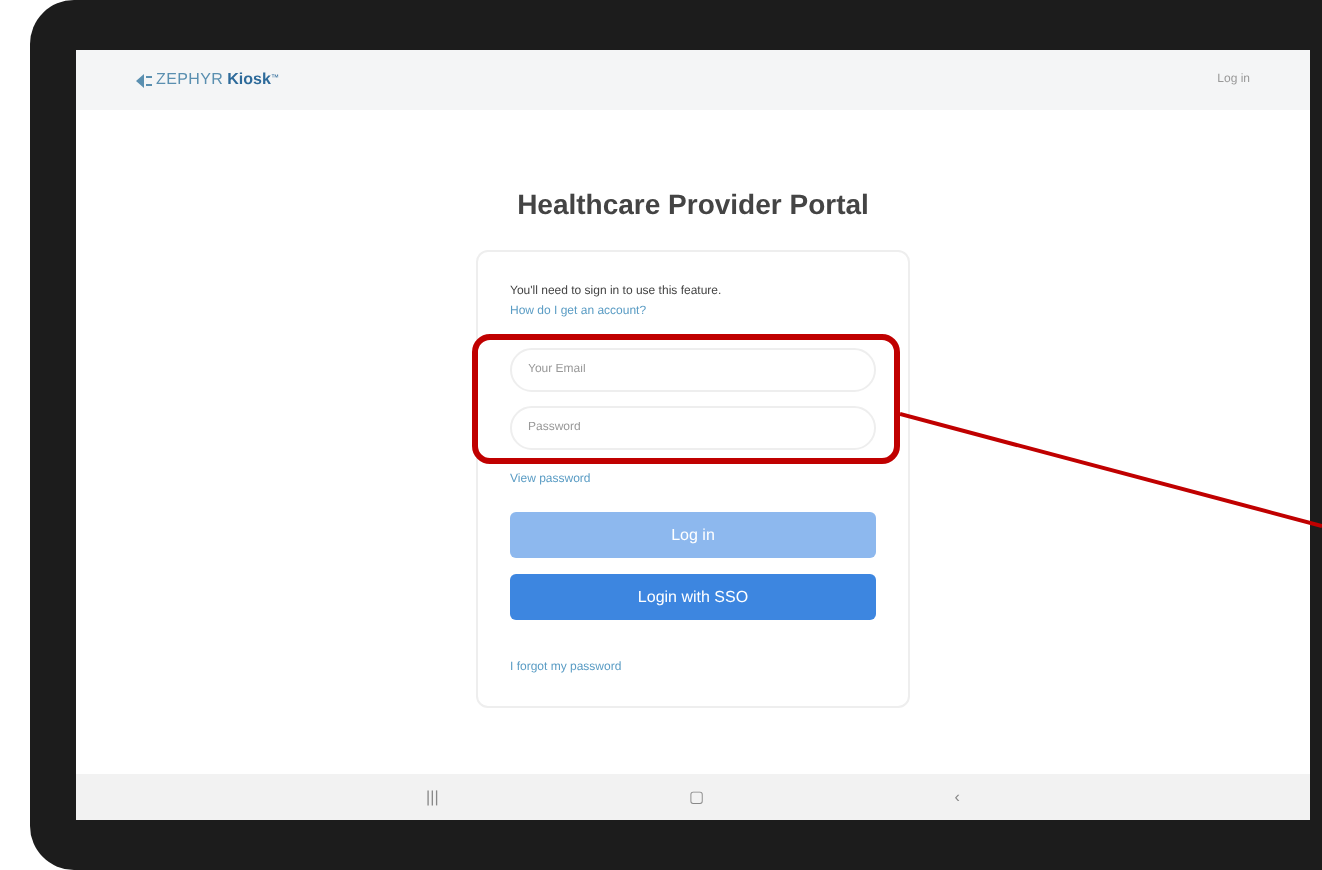 The image size is (1322, 870). Describe the element at coordinates (190, 80) in the screenshot. I see `logo-text: ZEPHYR` at that location.